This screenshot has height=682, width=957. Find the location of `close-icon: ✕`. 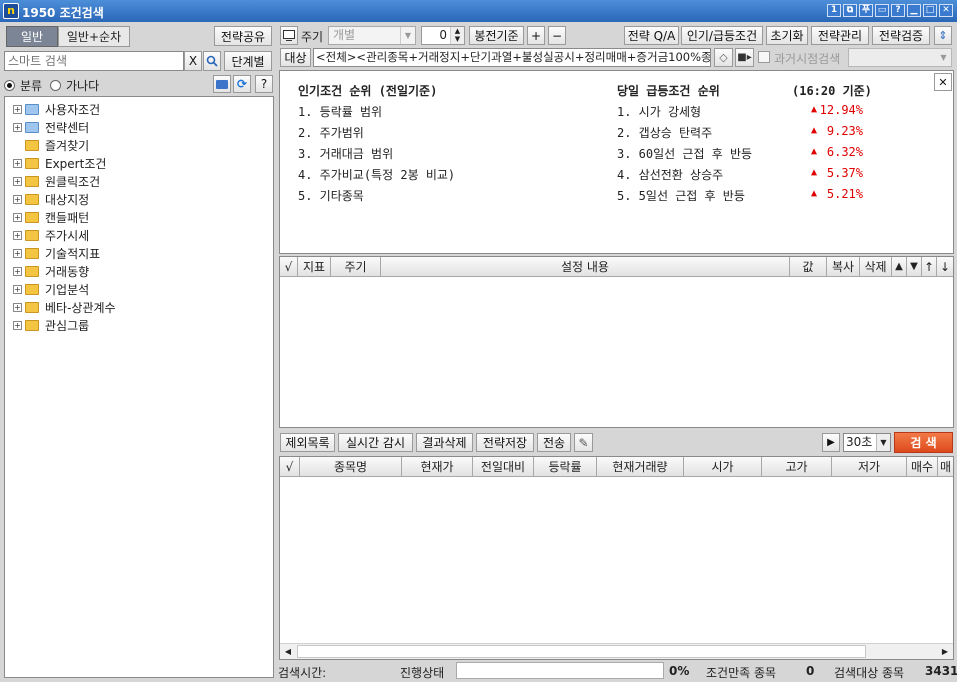

close-icon: ✕ is located at coordinates (943, 82).